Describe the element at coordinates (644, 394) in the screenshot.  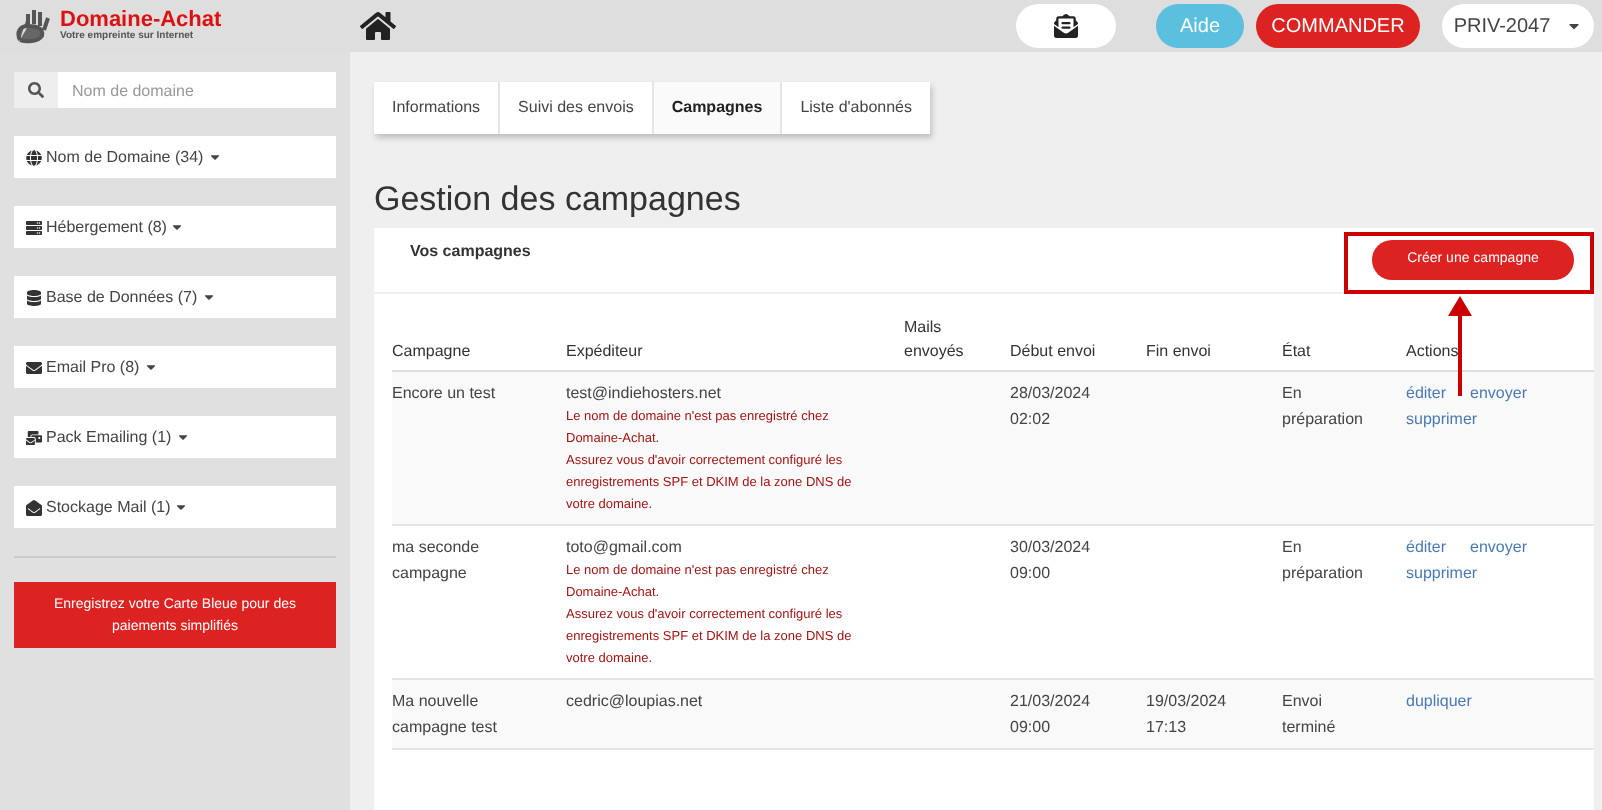
I see `table-cell-text: test@indiehosters.net` at that location.